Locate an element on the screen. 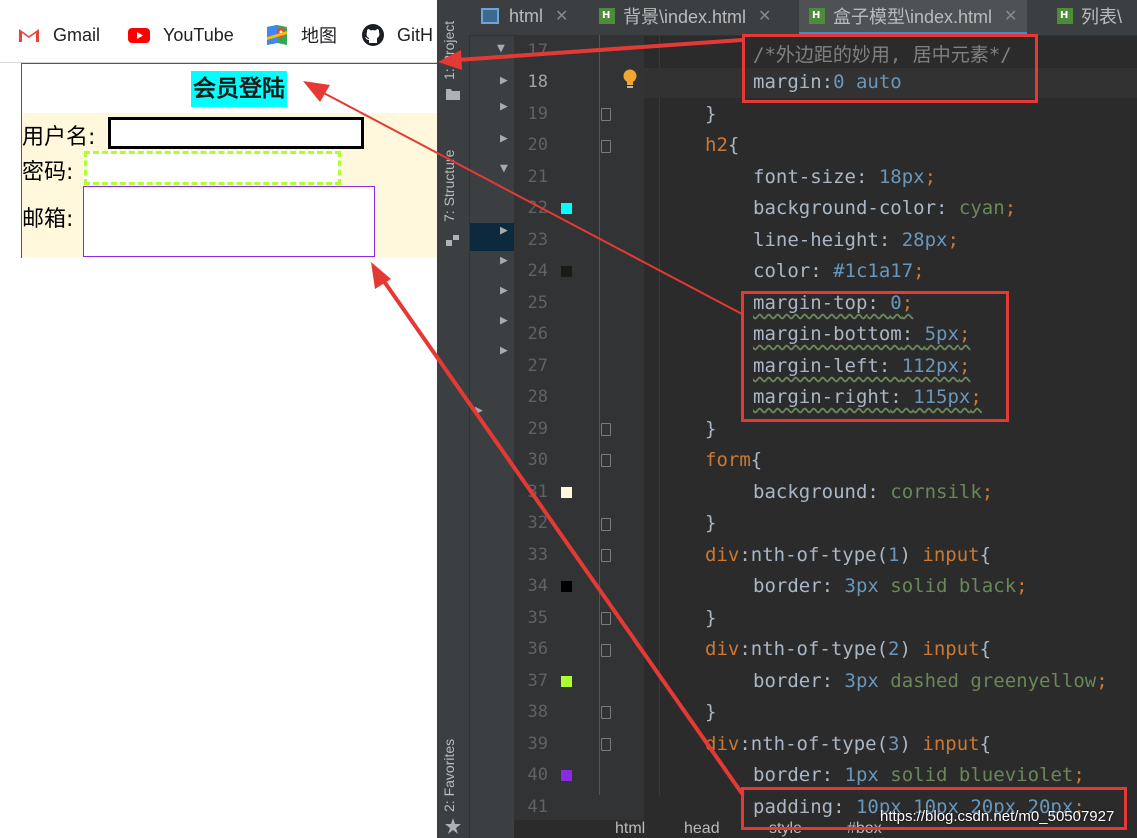 The width and height of the screenshot is (1137, 838). code-line-36: div:nth-of-type(2) input{ is located at coordinates (848, 649).